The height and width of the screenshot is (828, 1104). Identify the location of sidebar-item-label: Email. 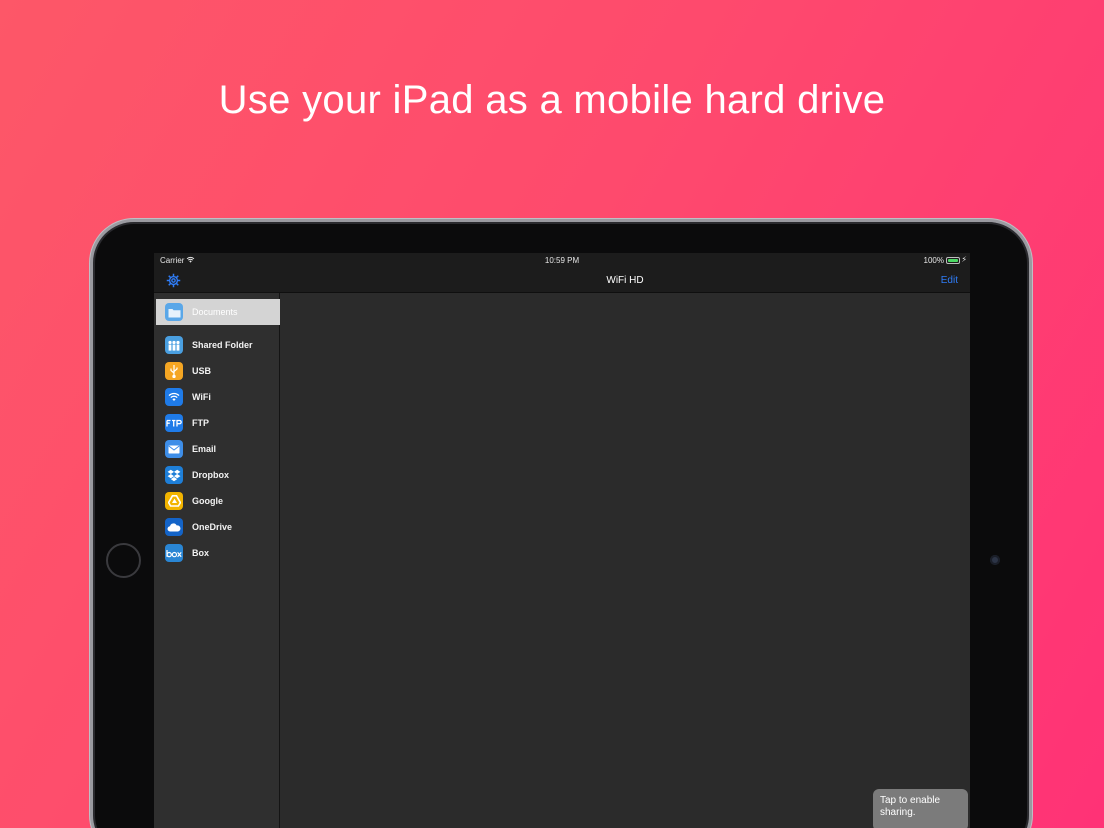
(204, 449).